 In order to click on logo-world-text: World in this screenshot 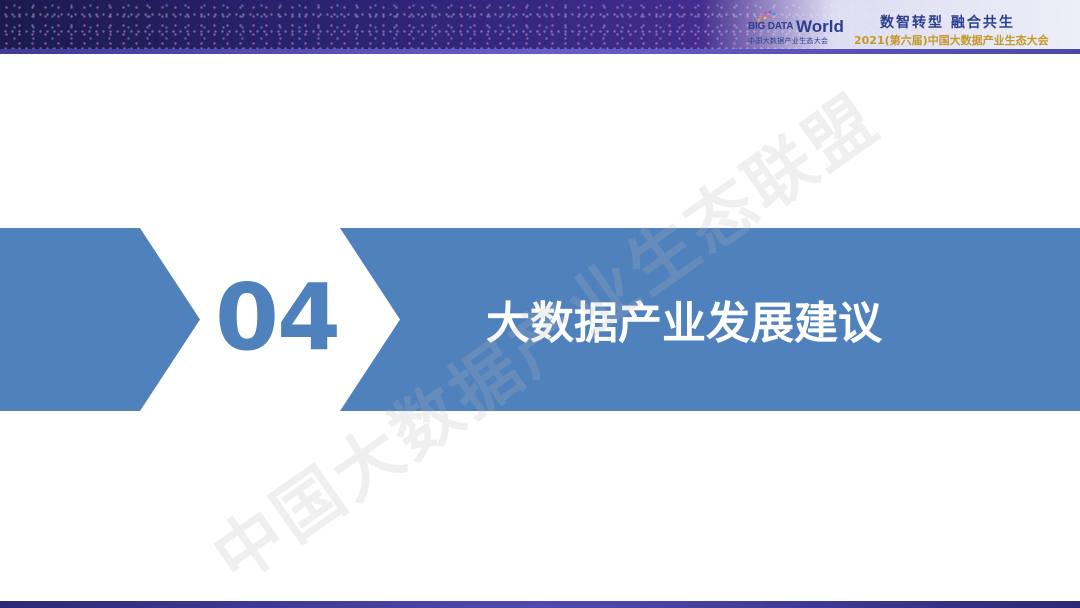, I will do `click(820, 26)`.